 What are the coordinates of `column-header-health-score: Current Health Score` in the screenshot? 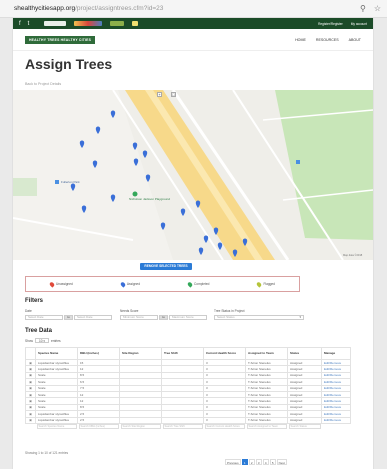 It's located at (224, 353).